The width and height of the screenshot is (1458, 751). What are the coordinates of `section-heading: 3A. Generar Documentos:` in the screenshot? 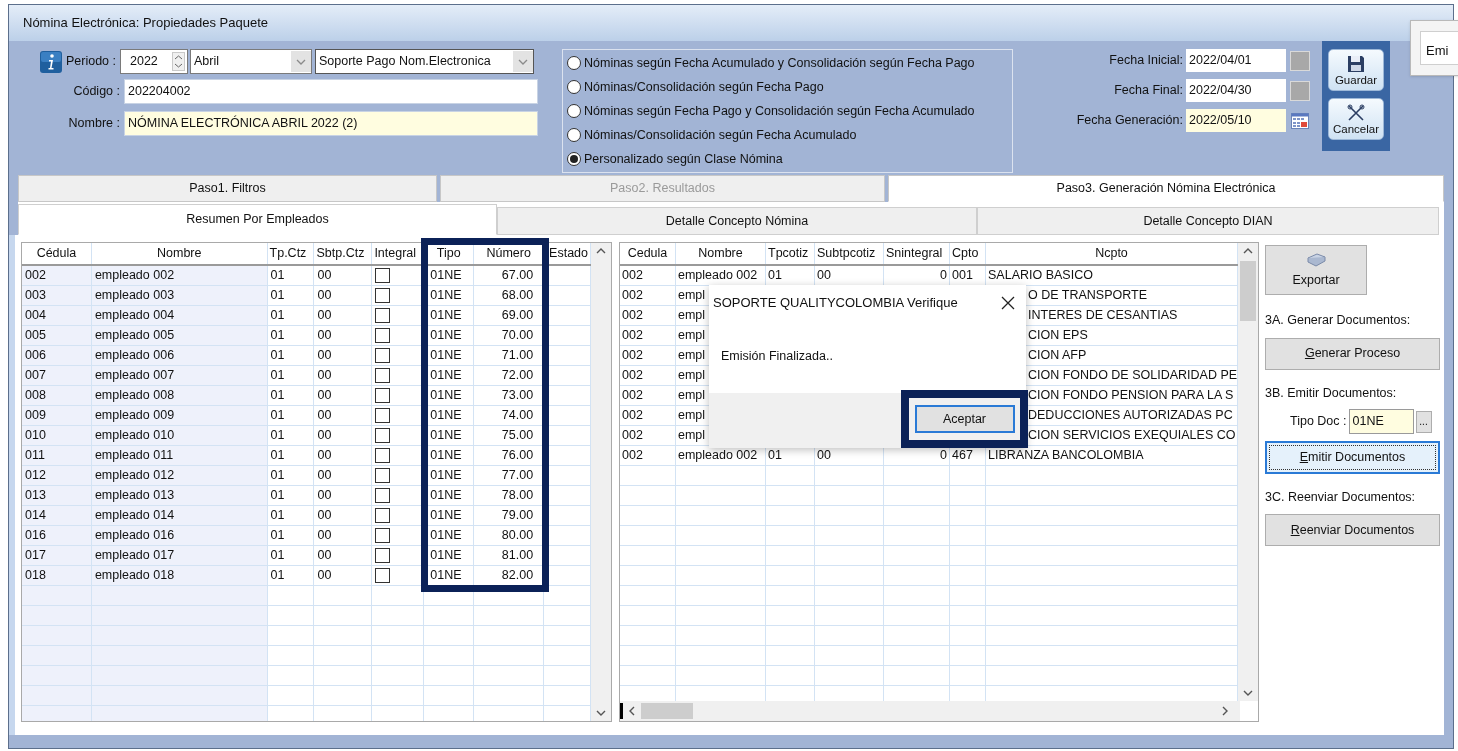 It's located at (1338, 320).